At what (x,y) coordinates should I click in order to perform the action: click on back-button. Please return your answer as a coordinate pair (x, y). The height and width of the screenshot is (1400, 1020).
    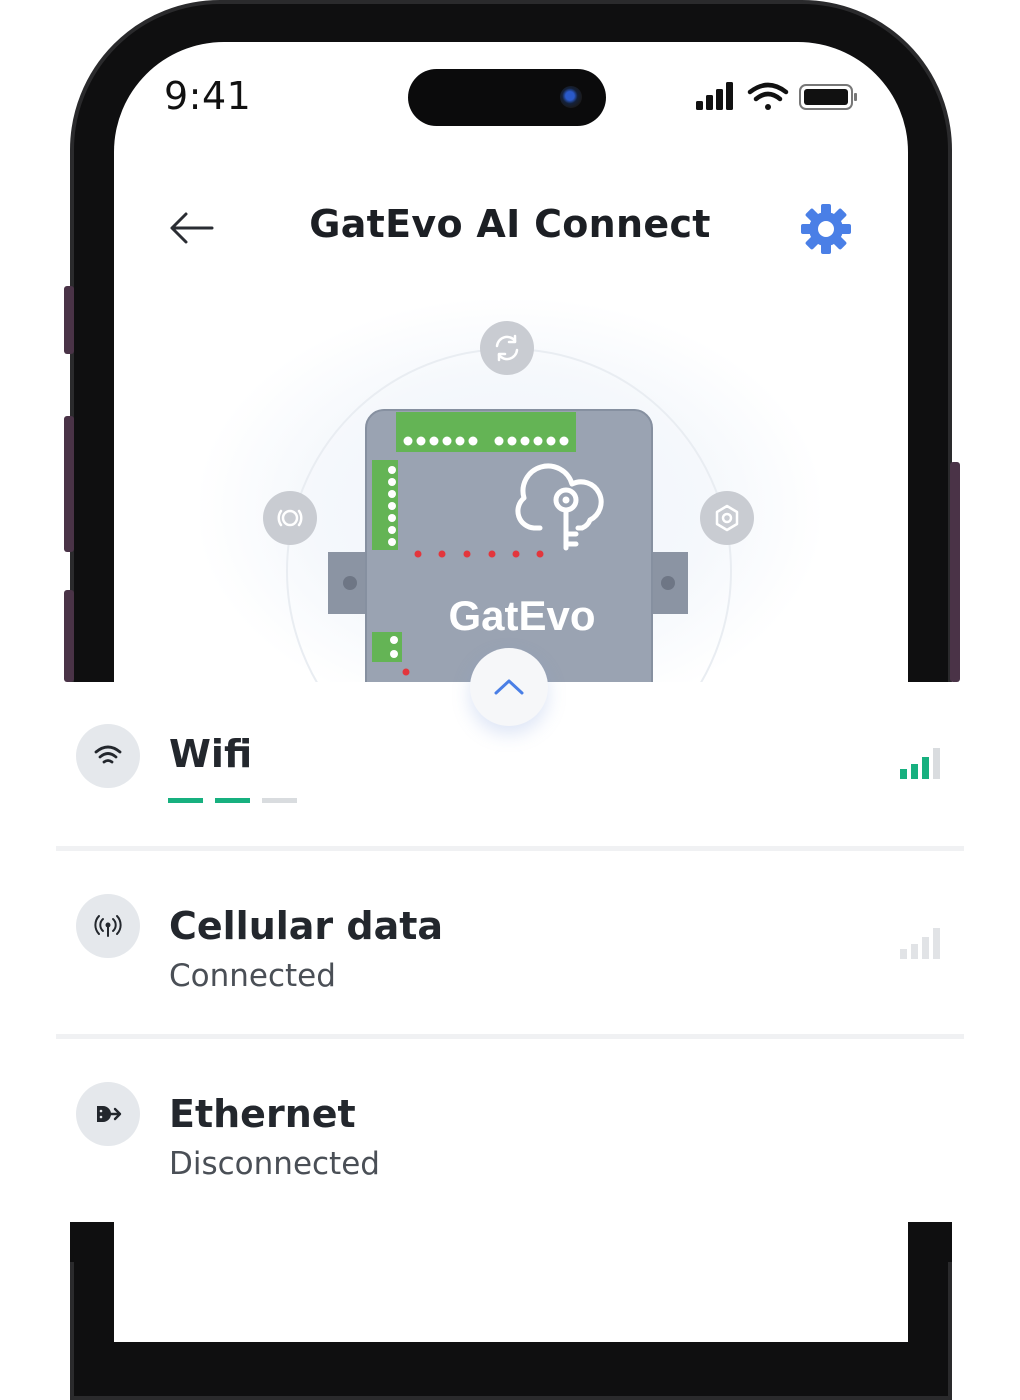
    Looking at the image, I should click on (191, 230).